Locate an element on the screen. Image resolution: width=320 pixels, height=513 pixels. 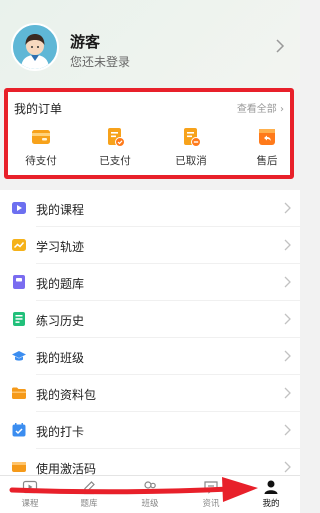
after-sales-icon is located at coordinates (267, 137).